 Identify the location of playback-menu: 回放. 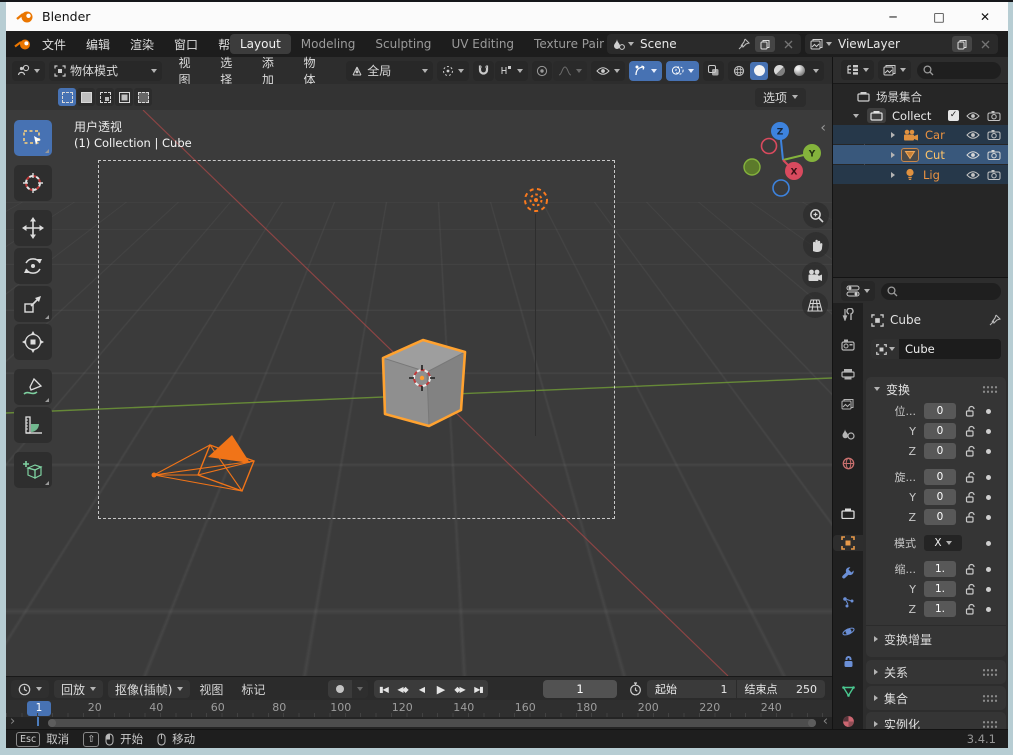
(79, 689).